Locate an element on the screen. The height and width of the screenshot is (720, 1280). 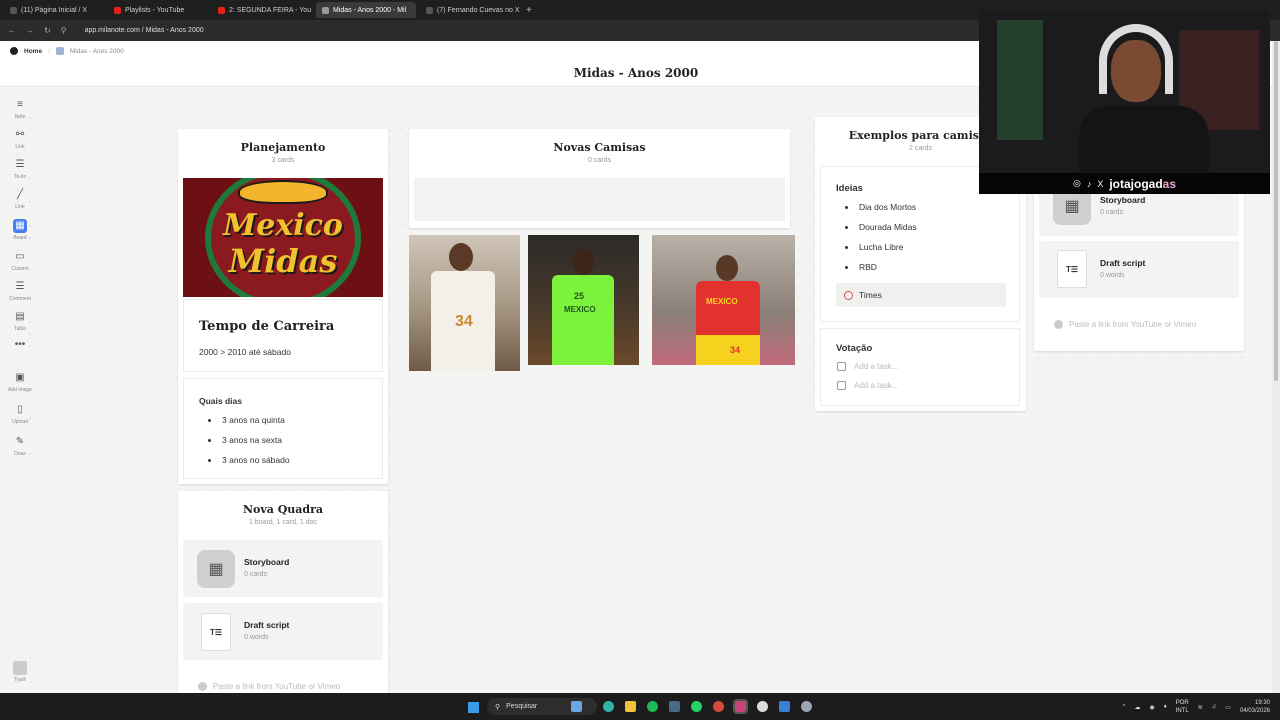
browser-tab: (11) Página Inicial / X is located at coordinates (54, 10).